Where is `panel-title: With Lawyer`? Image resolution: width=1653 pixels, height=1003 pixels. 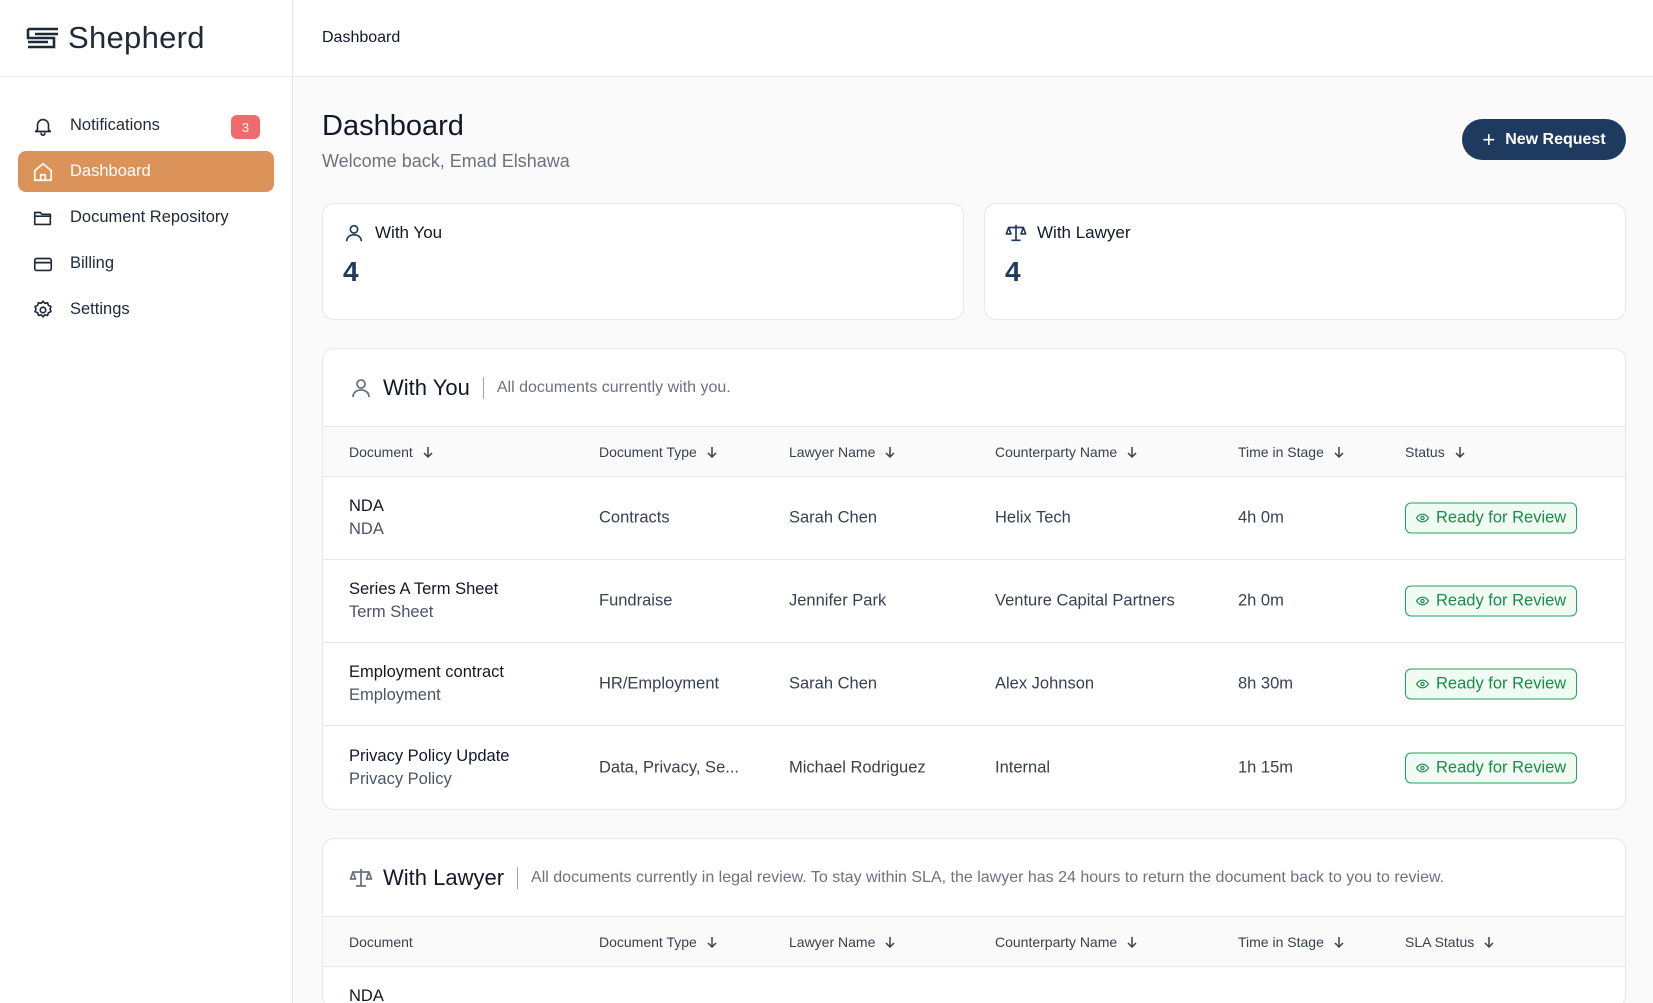 panel-title: With Lawyer is located at coordinates (444, 877).